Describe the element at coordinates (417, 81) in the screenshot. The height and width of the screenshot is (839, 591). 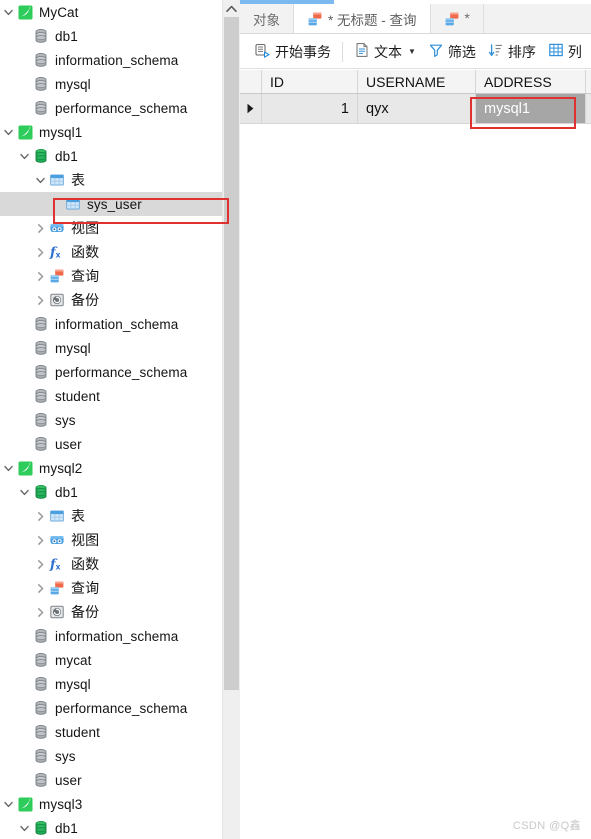
I see `grid-column-header: USERNAME` at that location.